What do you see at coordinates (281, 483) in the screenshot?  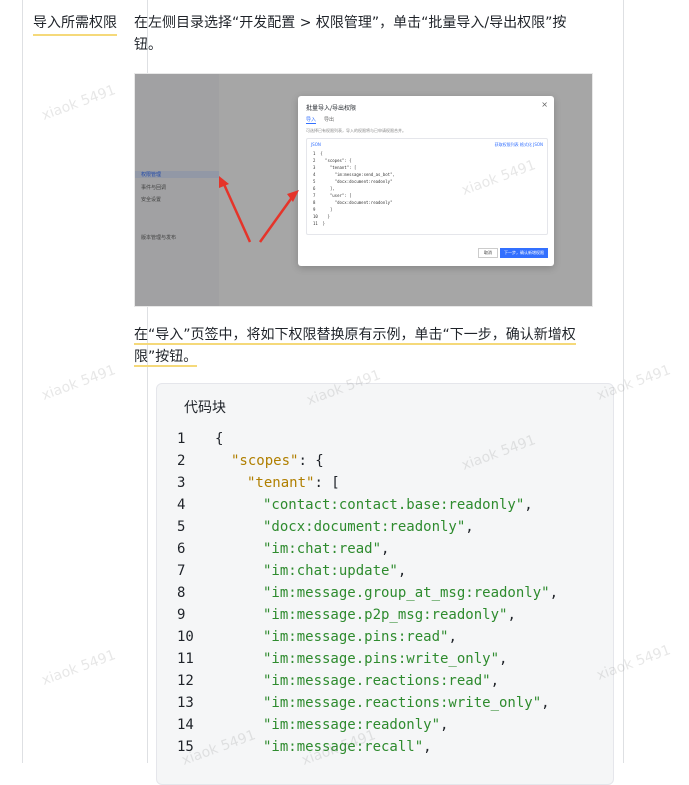 I see `json-key: "tenant"` at bounding box center [281, 483].